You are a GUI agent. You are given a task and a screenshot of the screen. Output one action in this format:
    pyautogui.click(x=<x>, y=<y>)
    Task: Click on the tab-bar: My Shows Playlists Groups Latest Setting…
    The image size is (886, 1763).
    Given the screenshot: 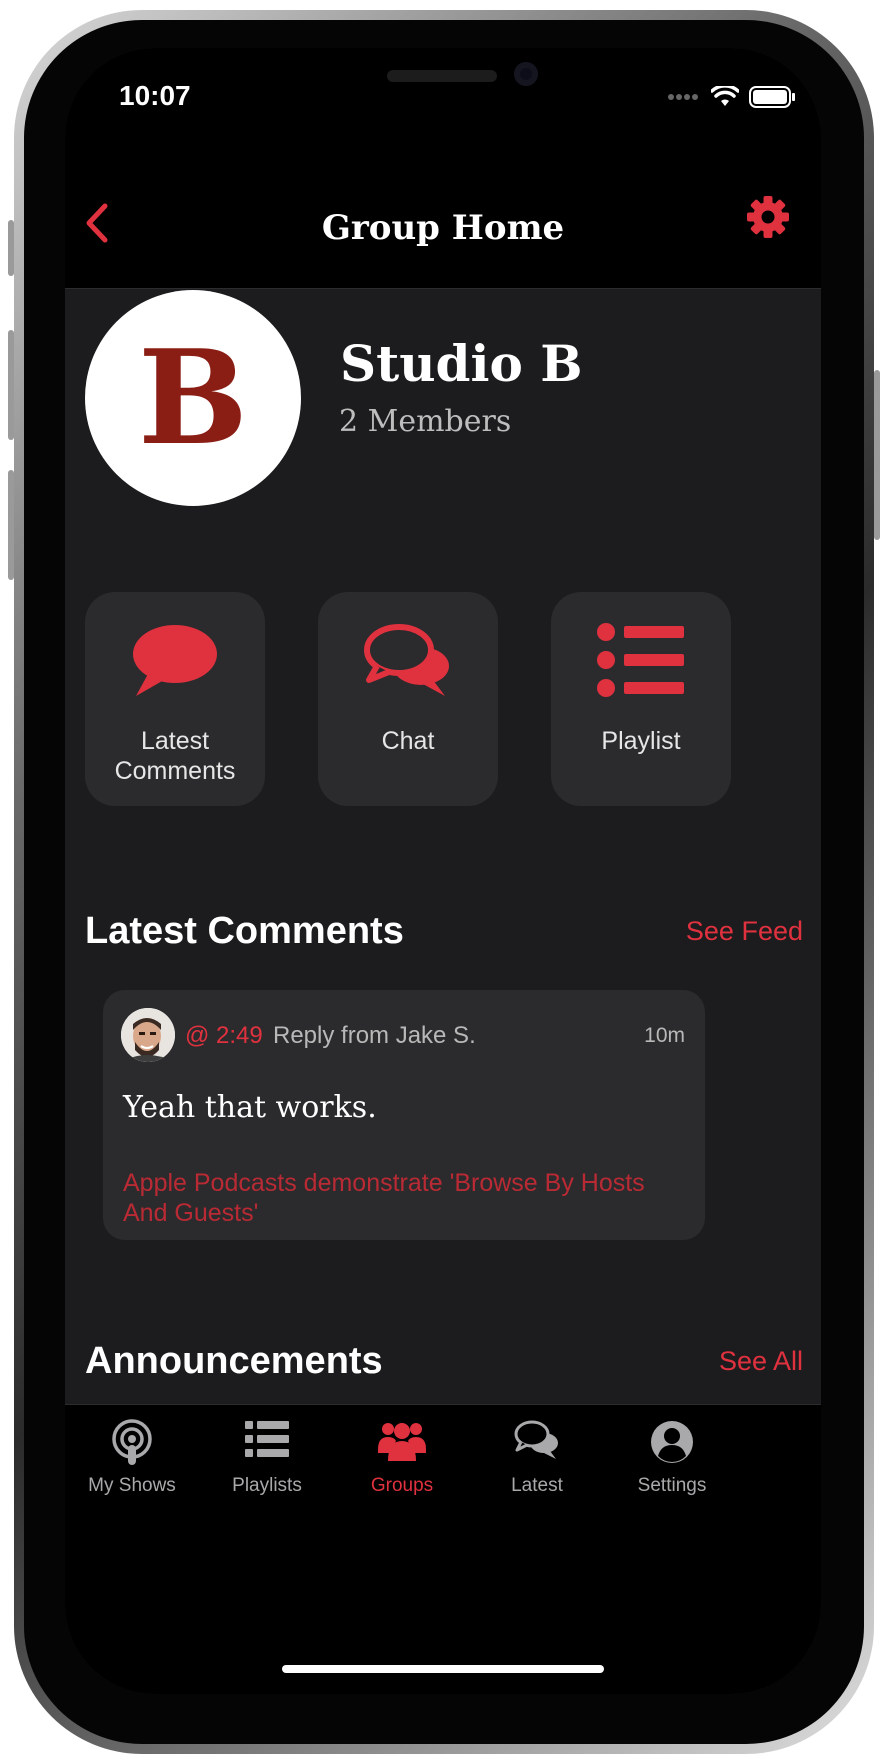 What is the action you would take?
    pyautogui.click(x=443, y=1549)
    